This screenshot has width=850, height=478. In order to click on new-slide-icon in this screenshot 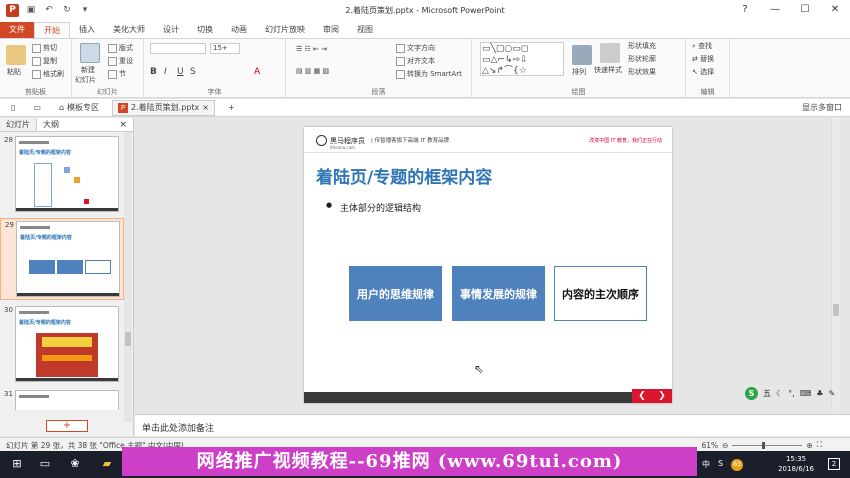, I will do `click(90, 53)`.